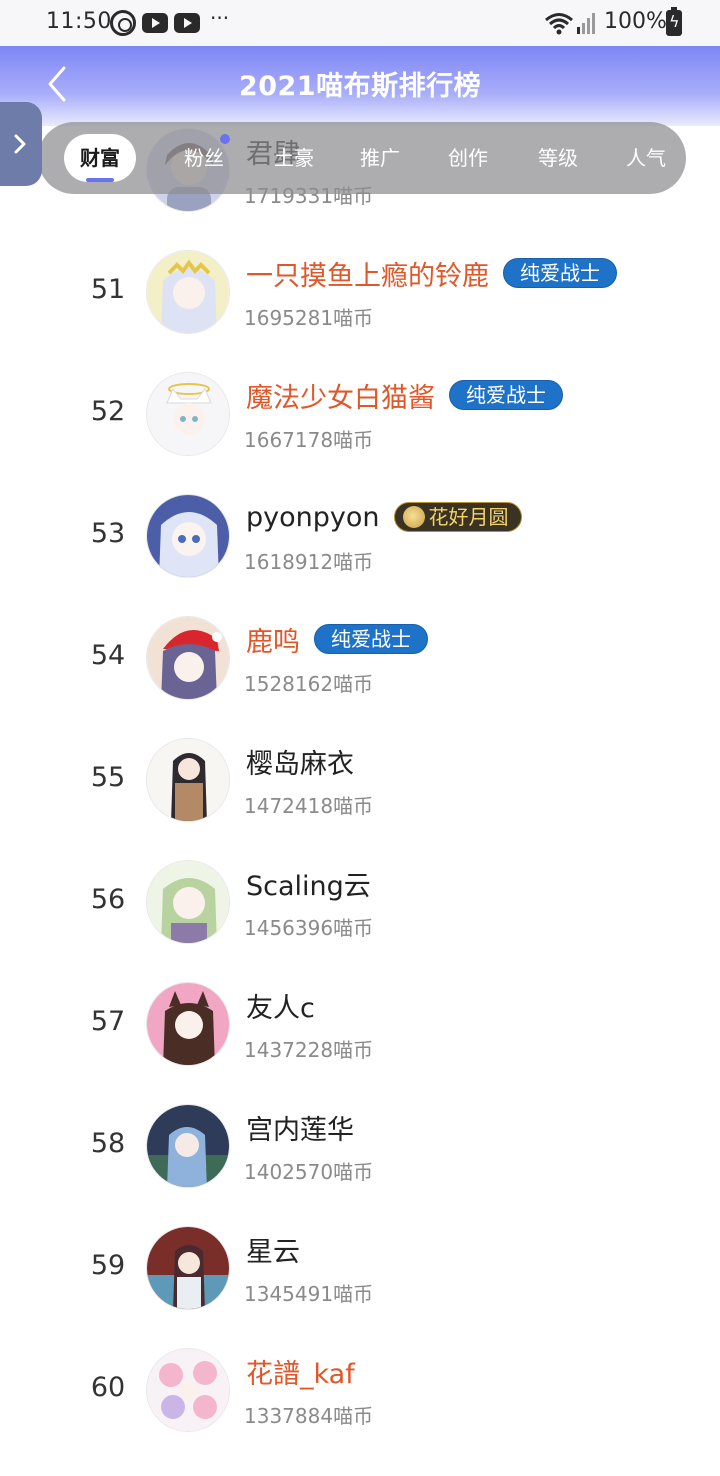  What do you see at coordinates (413, 517) in the screenshot?
I see `moon-icon` at bounding box center [413, 517].